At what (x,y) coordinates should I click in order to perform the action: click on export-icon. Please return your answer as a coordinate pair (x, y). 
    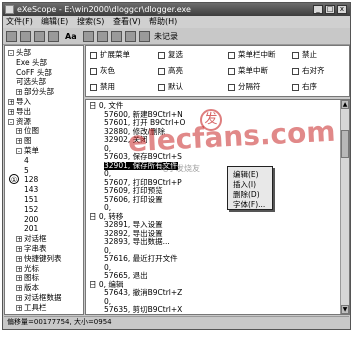
    Looking at the image, I should click on (53, 36).